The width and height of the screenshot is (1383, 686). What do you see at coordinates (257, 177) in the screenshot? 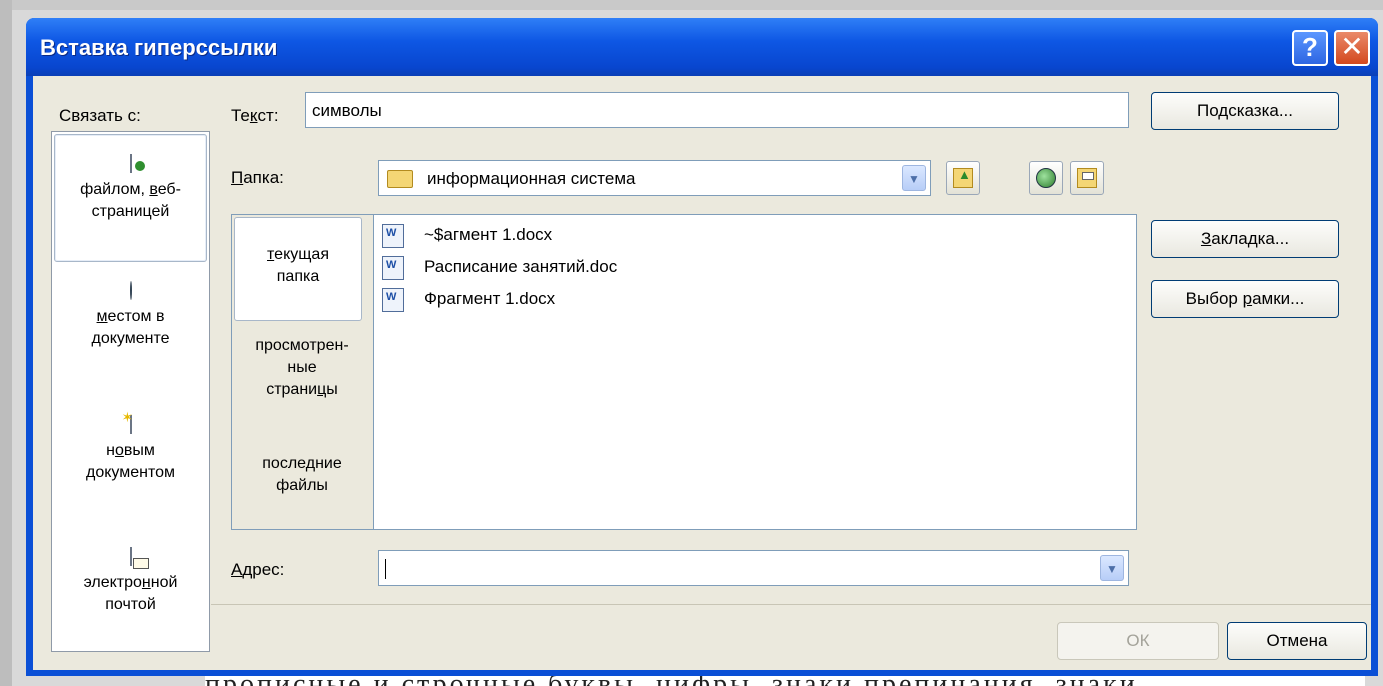
I see `look-in-label: Папка:` at bounding box center [257, 177].